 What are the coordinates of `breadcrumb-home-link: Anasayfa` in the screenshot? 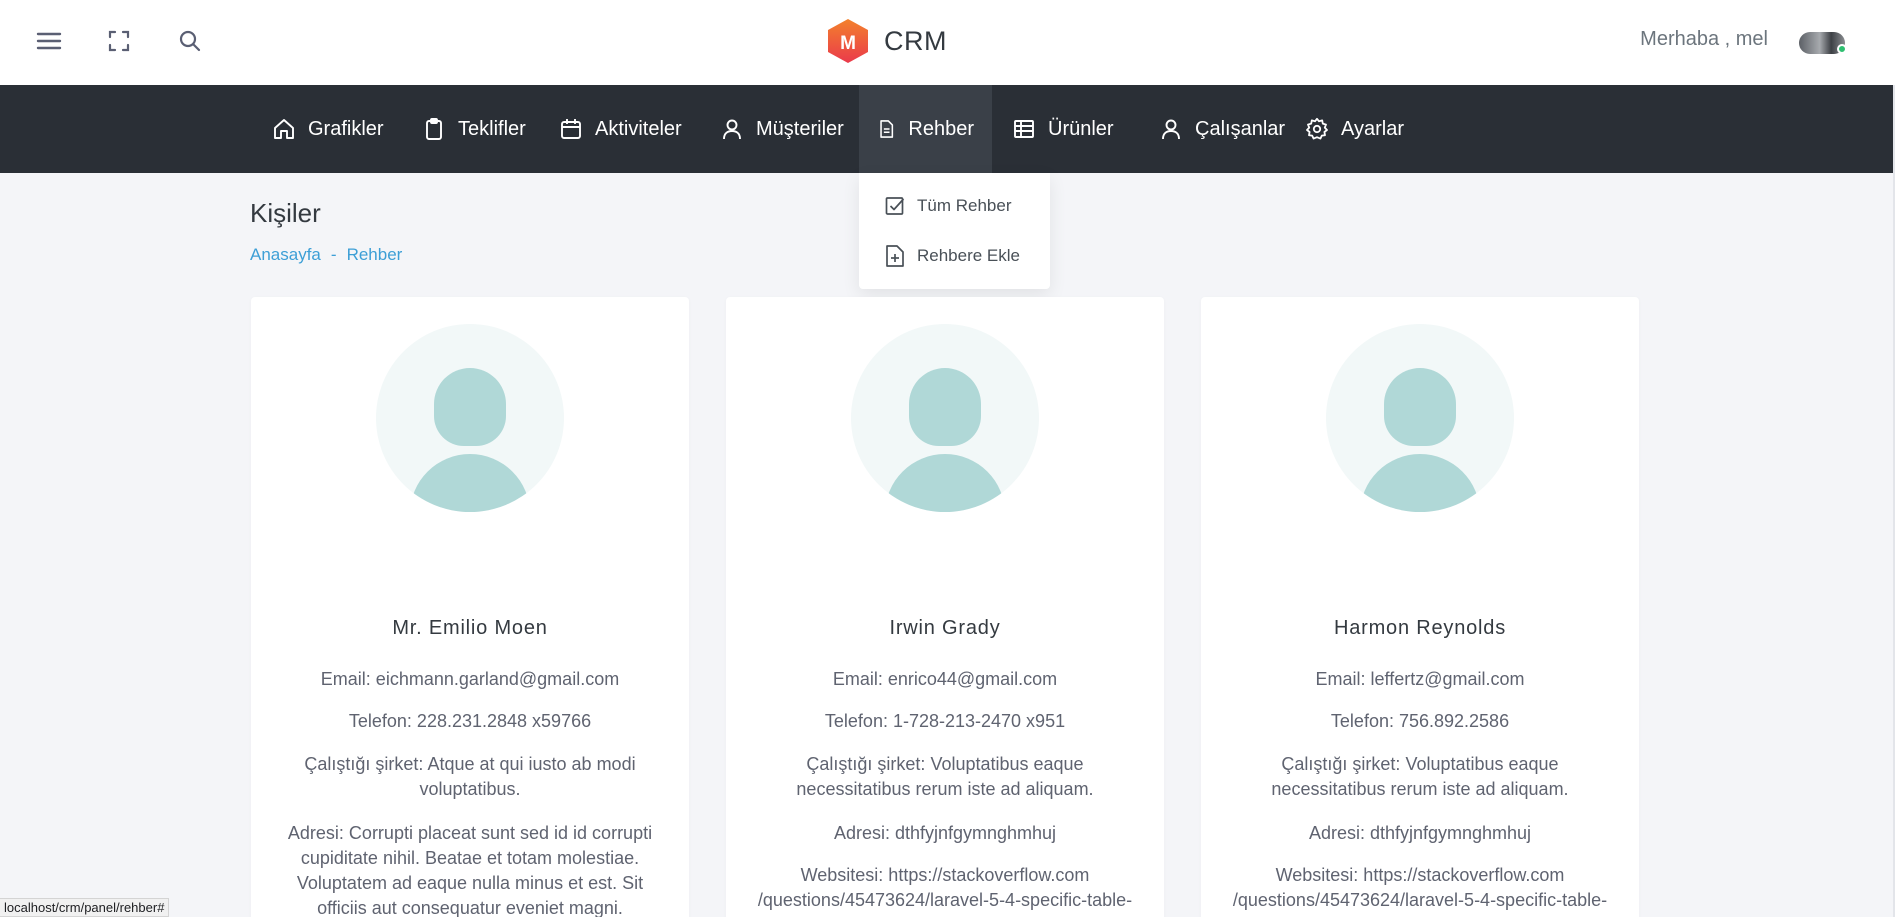 It's located at (285, 255).